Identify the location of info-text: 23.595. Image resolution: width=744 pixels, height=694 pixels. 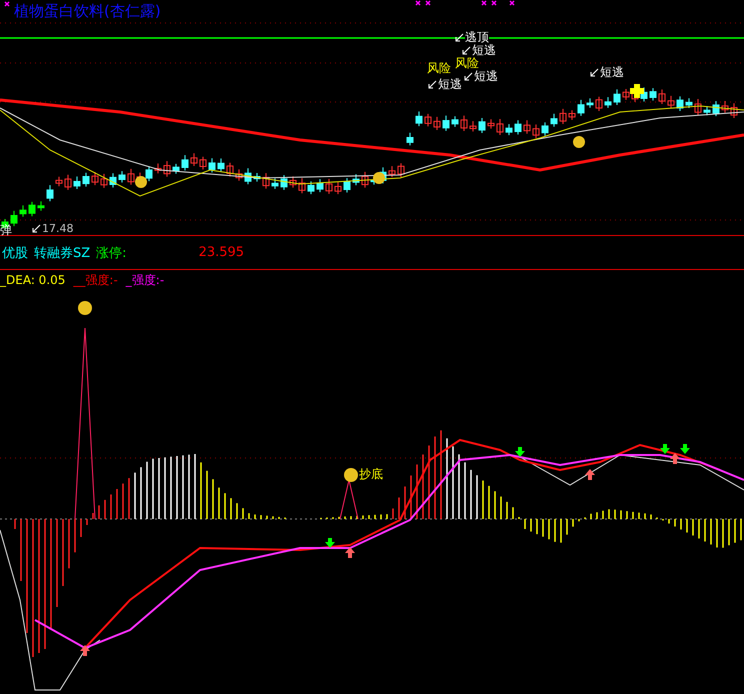
(221, 252).